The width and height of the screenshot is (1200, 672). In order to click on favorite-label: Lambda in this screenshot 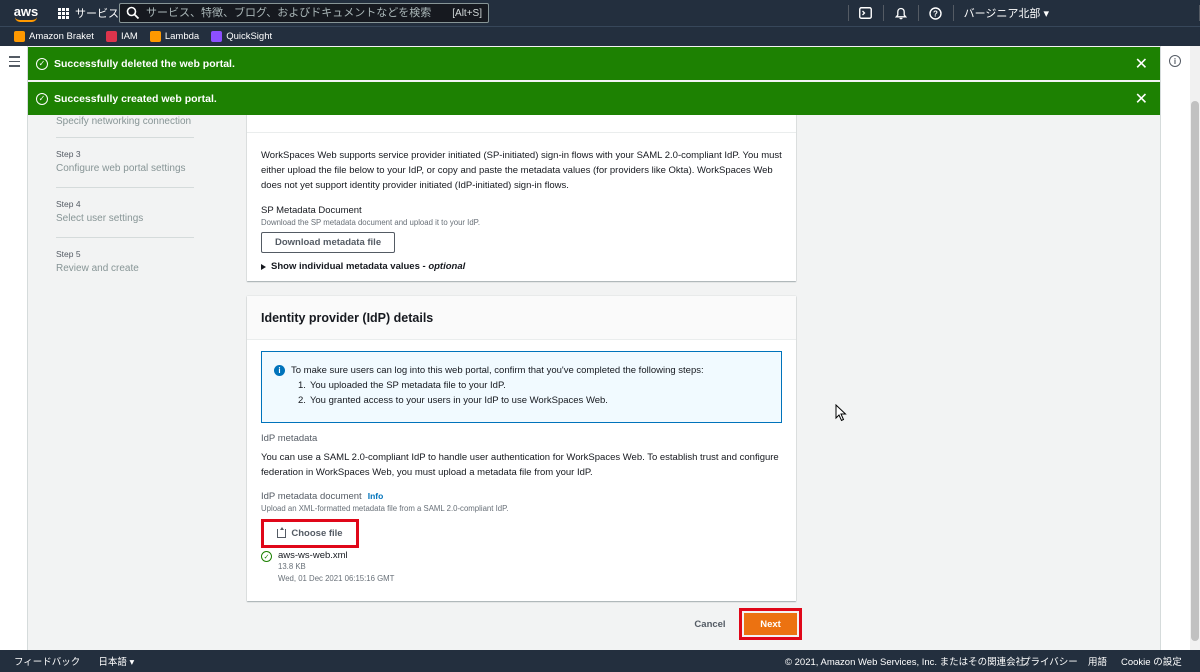, I will do `click(182, 36)`.